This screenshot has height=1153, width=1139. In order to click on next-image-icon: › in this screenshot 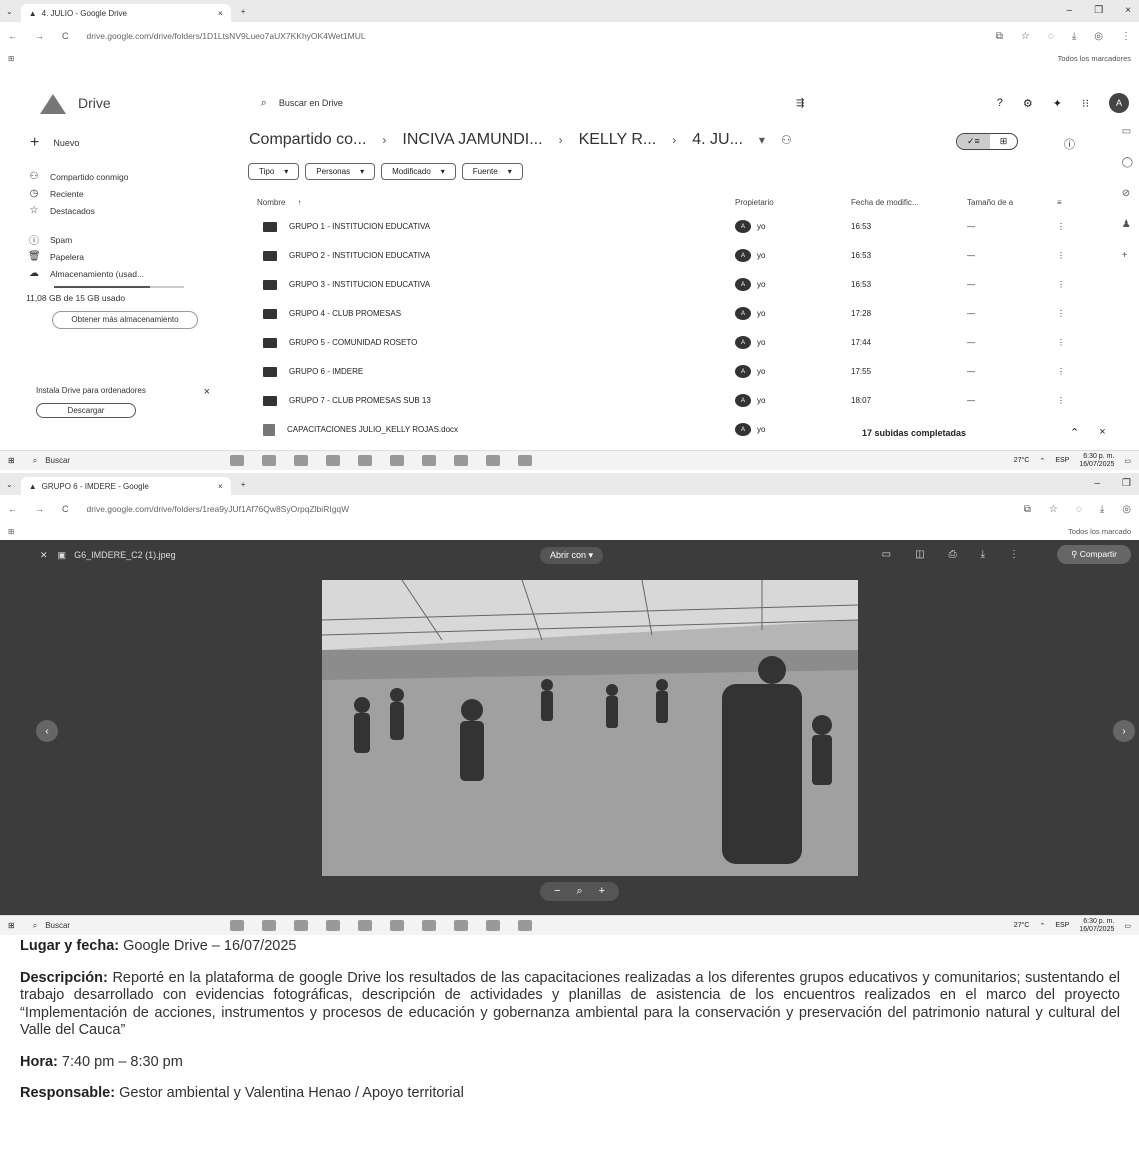, I will do `click(1124, 731)`.